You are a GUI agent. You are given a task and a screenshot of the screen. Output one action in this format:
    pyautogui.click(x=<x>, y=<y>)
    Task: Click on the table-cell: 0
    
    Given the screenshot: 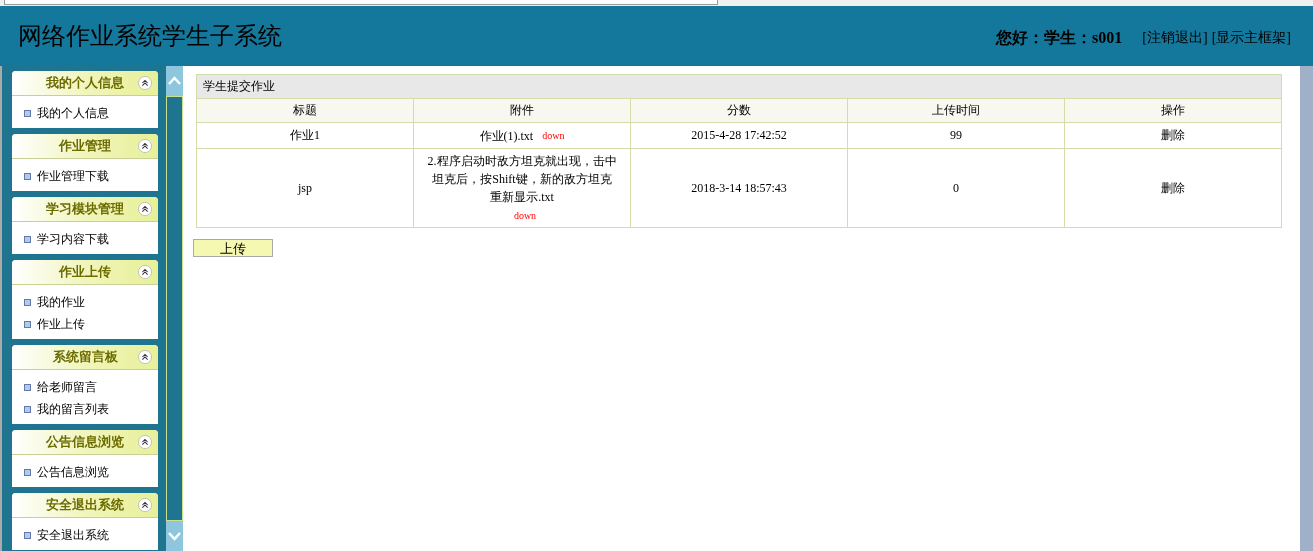 What is the action you would take?
    pyautogui.click(x=956, y=188)
    